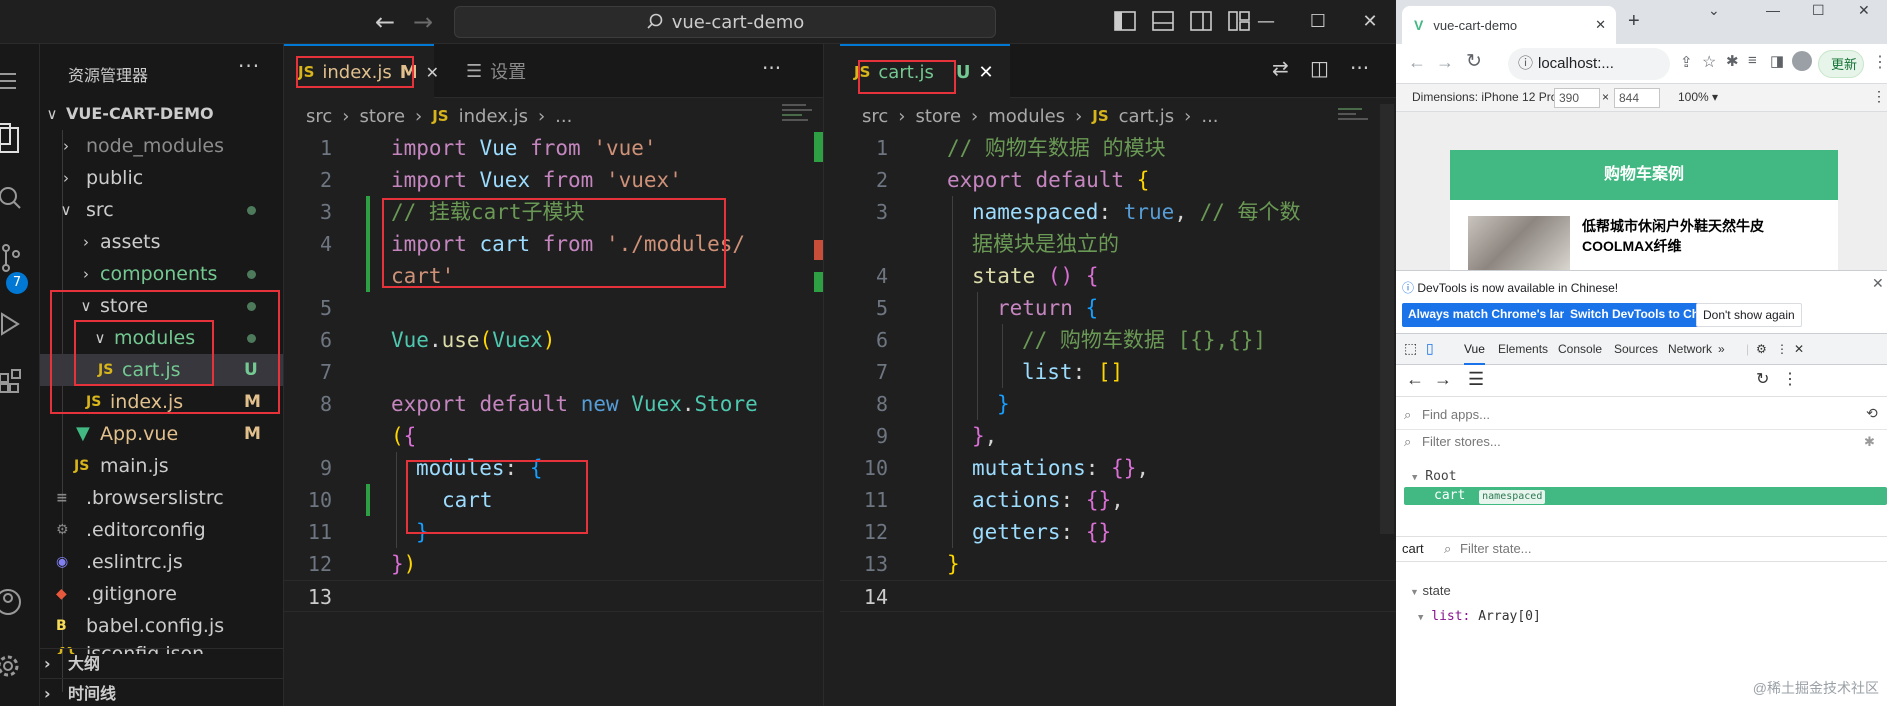 Image resolution: width=1887 pixels, height=706 pixels. Describe the element at coordinates (161, 146) in the screenshot. I see `tree-item-node-modules: › node_modules` at that location.